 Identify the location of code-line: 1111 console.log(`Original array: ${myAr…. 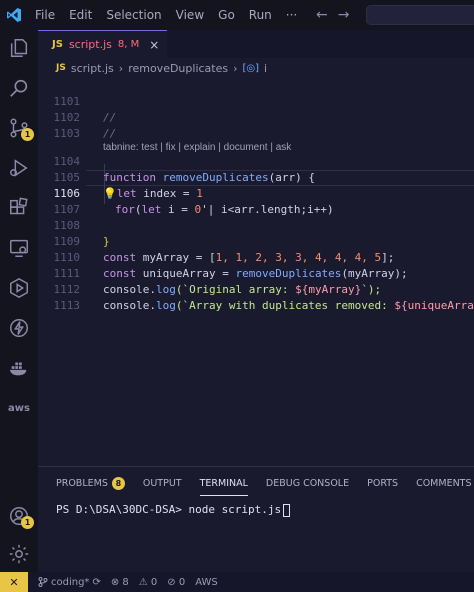
(256, 273).